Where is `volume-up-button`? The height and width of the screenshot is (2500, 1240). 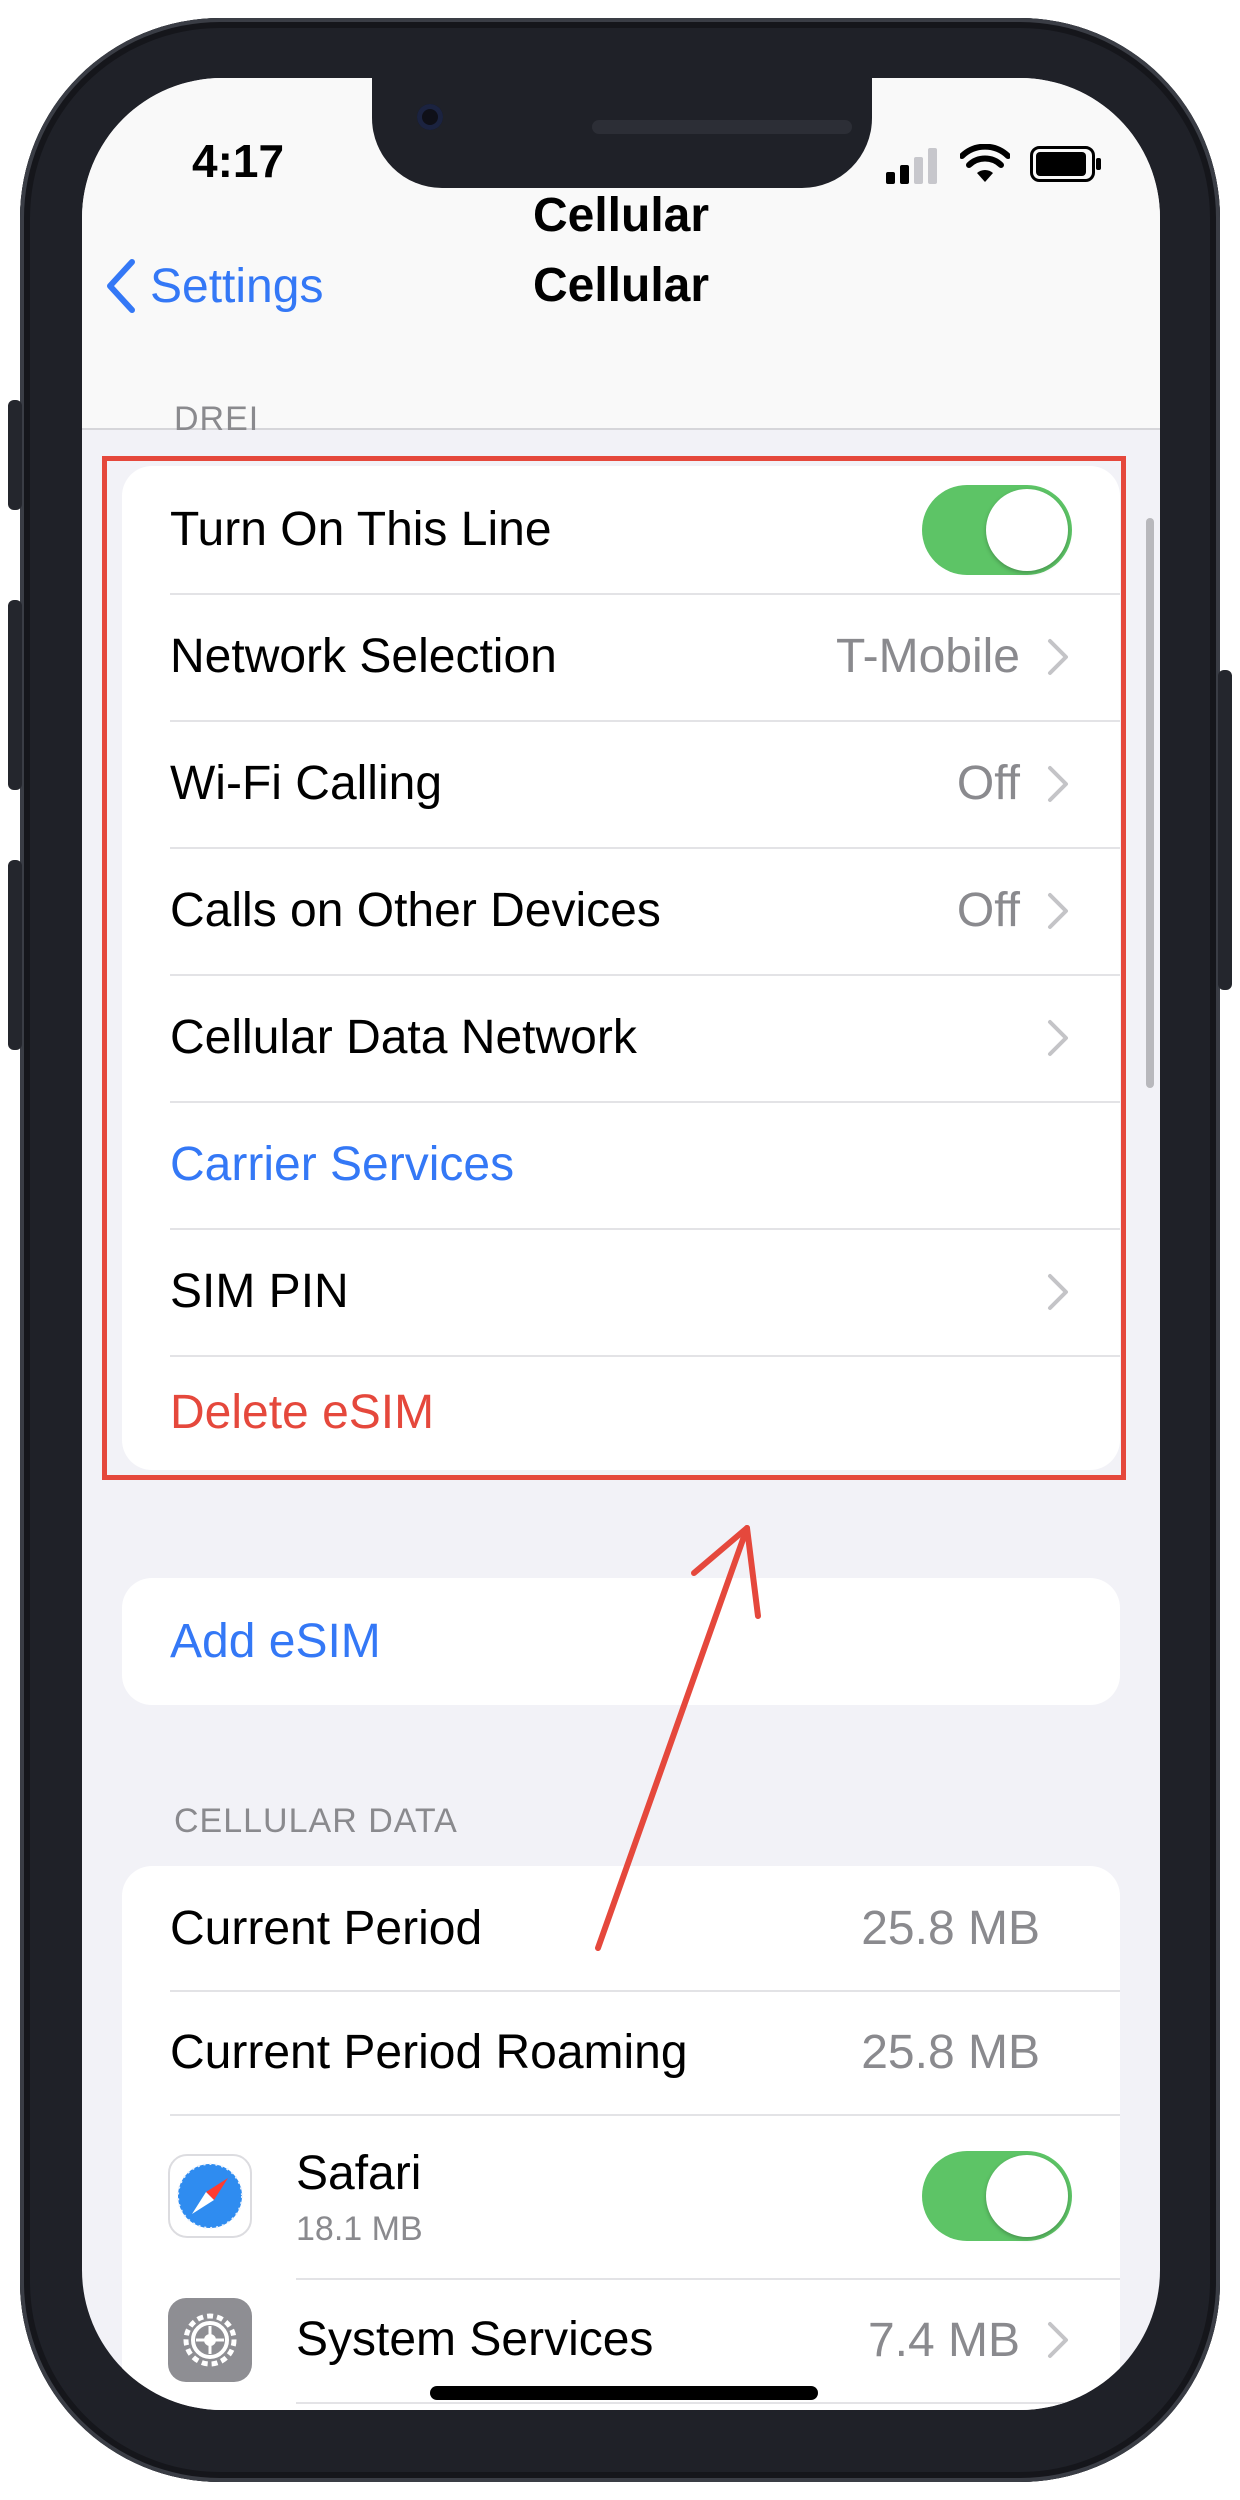 volume-up-button is located at coordinates (15, 695).